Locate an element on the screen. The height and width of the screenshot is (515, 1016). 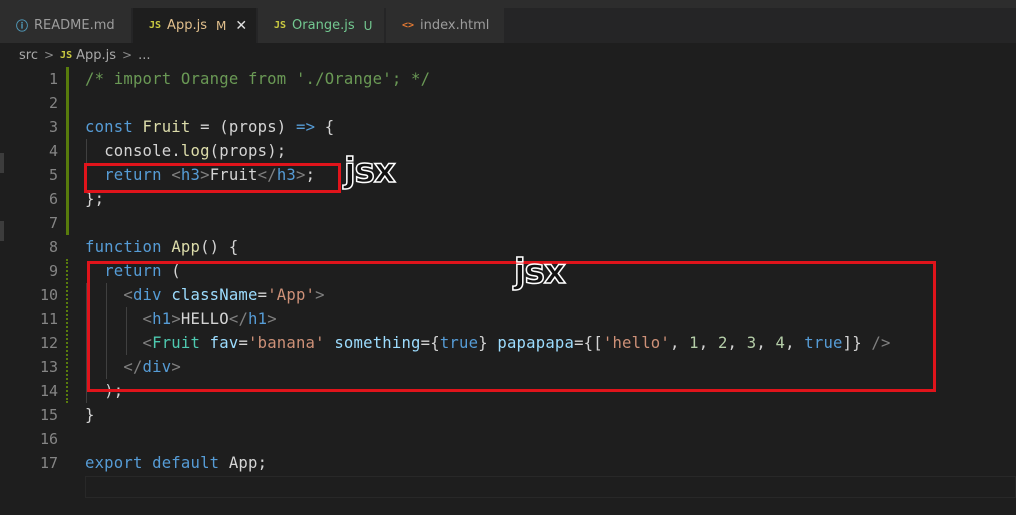
annotation-box is located at coordinates (212, 178).